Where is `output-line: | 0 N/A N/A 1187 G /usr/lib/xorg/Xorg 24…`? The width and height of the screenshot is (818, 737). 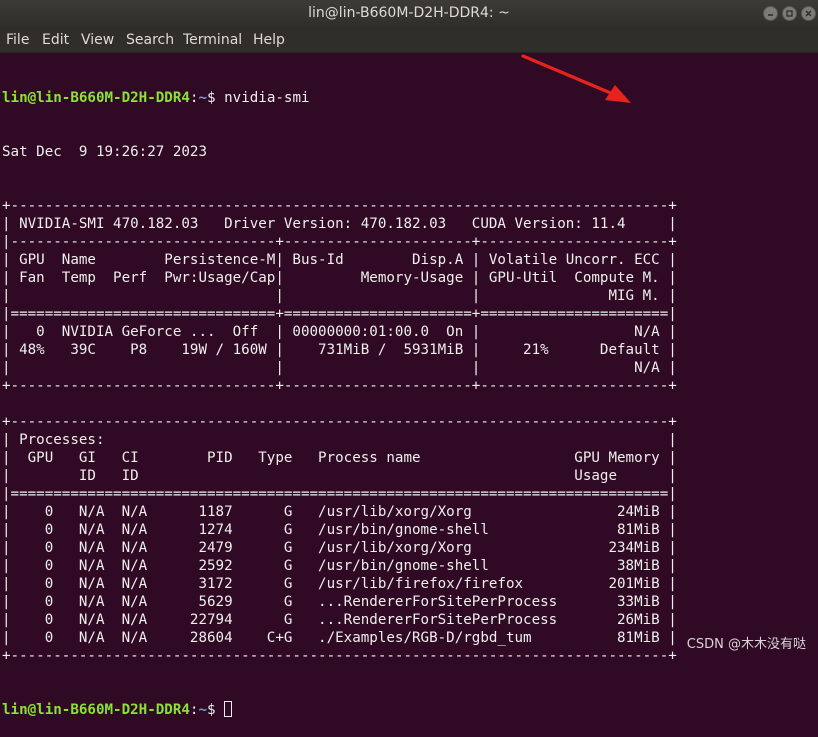
output-line: | 0 N/A N/A 1187 G /usr/lib/xorg/Xorg 24… is located at coordinates (339, 512).